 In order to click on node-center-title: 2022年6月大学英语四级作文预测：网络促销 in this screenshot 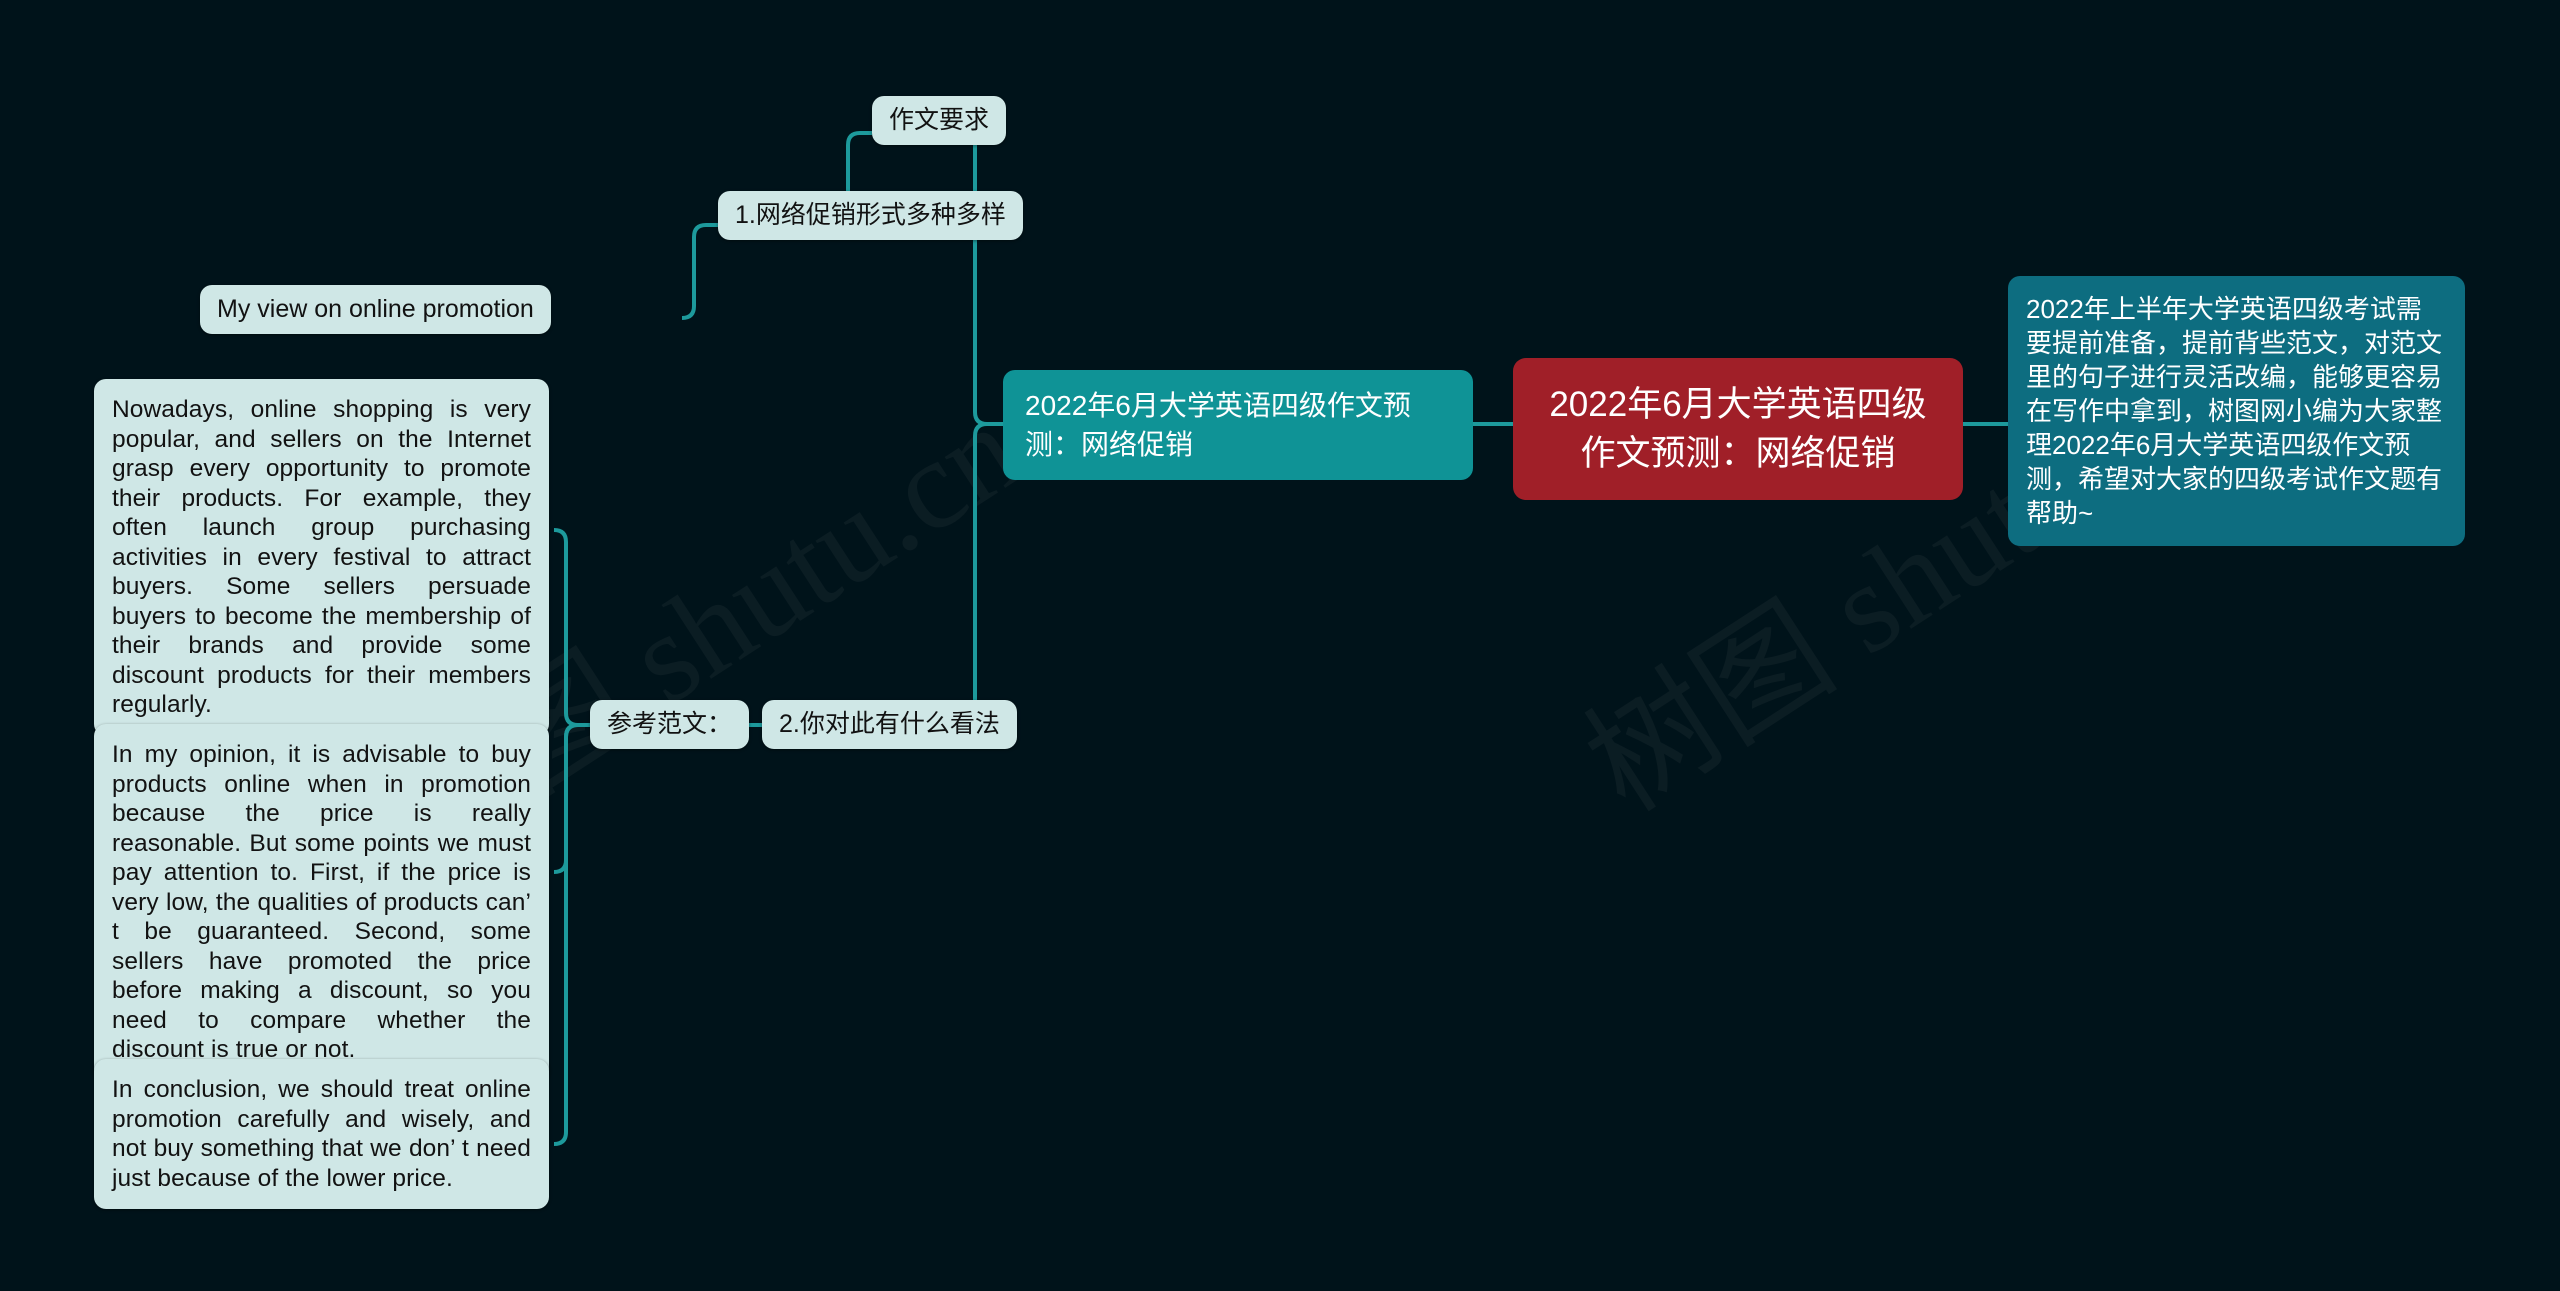, I will do `click(1738, 429)`.